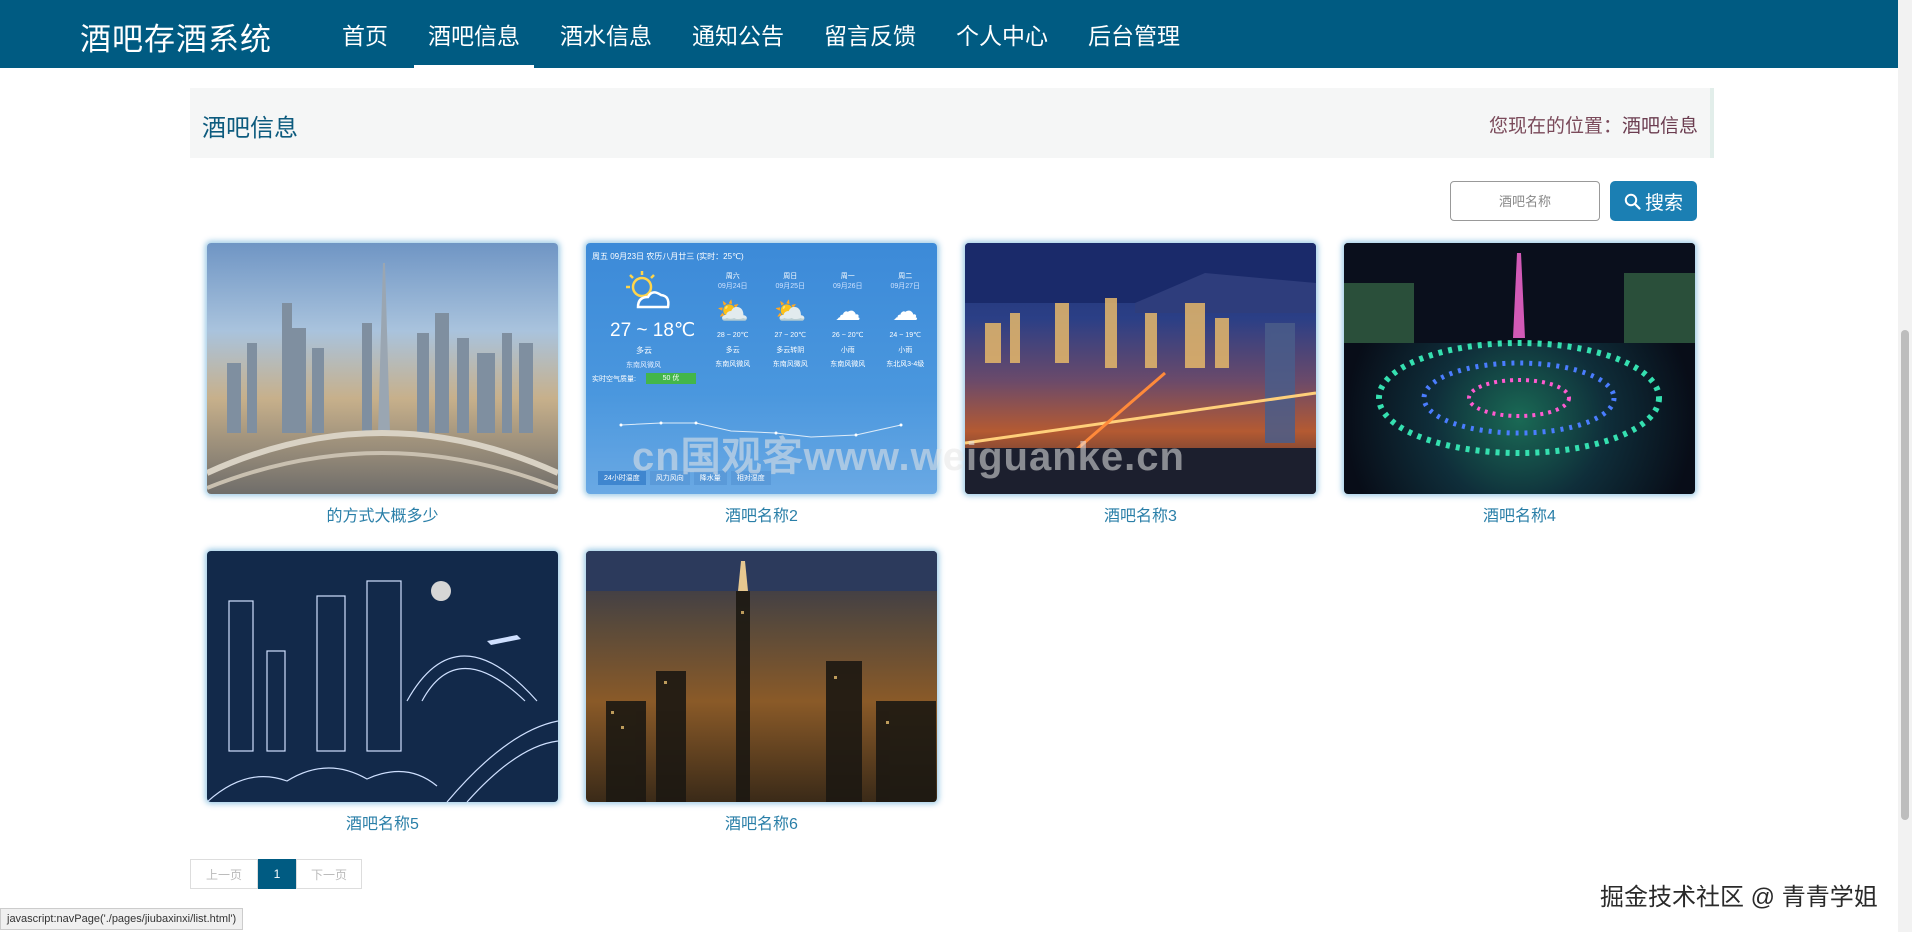  Describe the element at coordinates (606, 34) in the screenshot. I see `nav-item-drinks-info: 酒水信息` at that location.